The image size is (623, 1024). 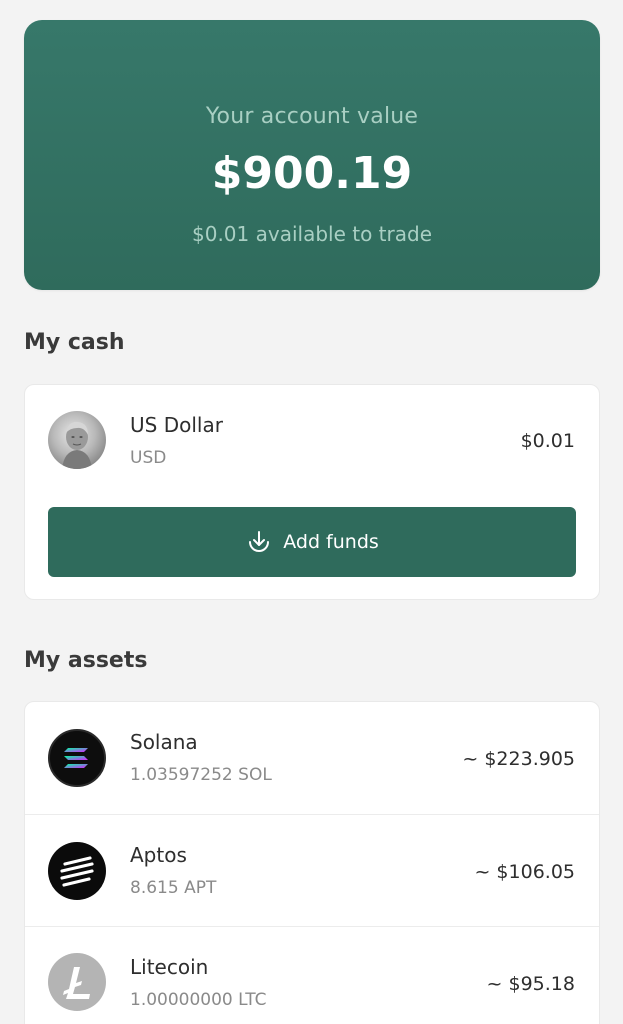 What do you see at coordinates (312, 975) in the screenshot?
I see `asset-row-litecoin: Litecoin 1.00000000 LTC ~ $95.18` at bounding box center [312, 975].